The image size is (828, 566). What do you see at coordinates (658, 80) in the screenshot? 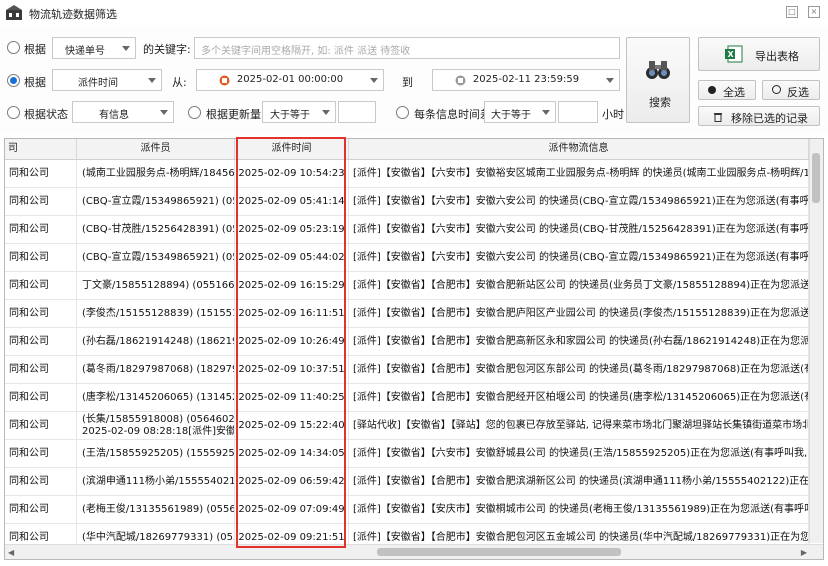
I see `search-button: 搜索` at bounding box center [658, 80].